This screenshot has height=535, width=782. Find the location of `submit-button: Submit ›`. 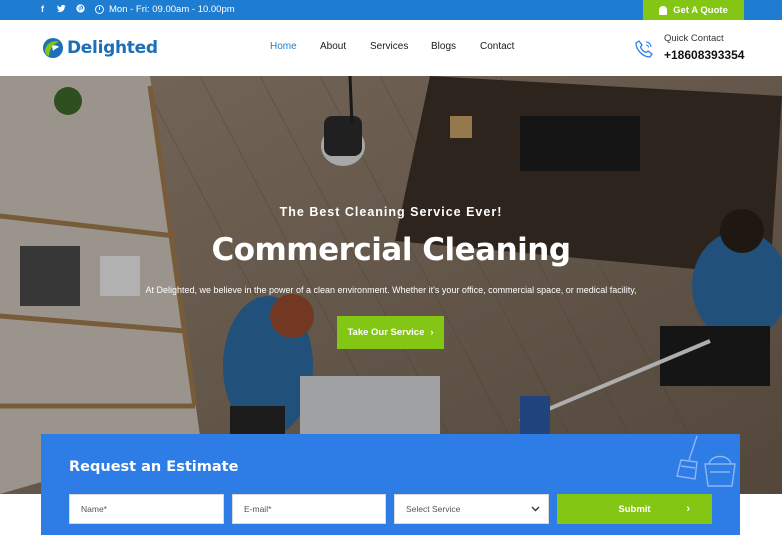

submit-button: Submit › is located at coordinates (634, 509).